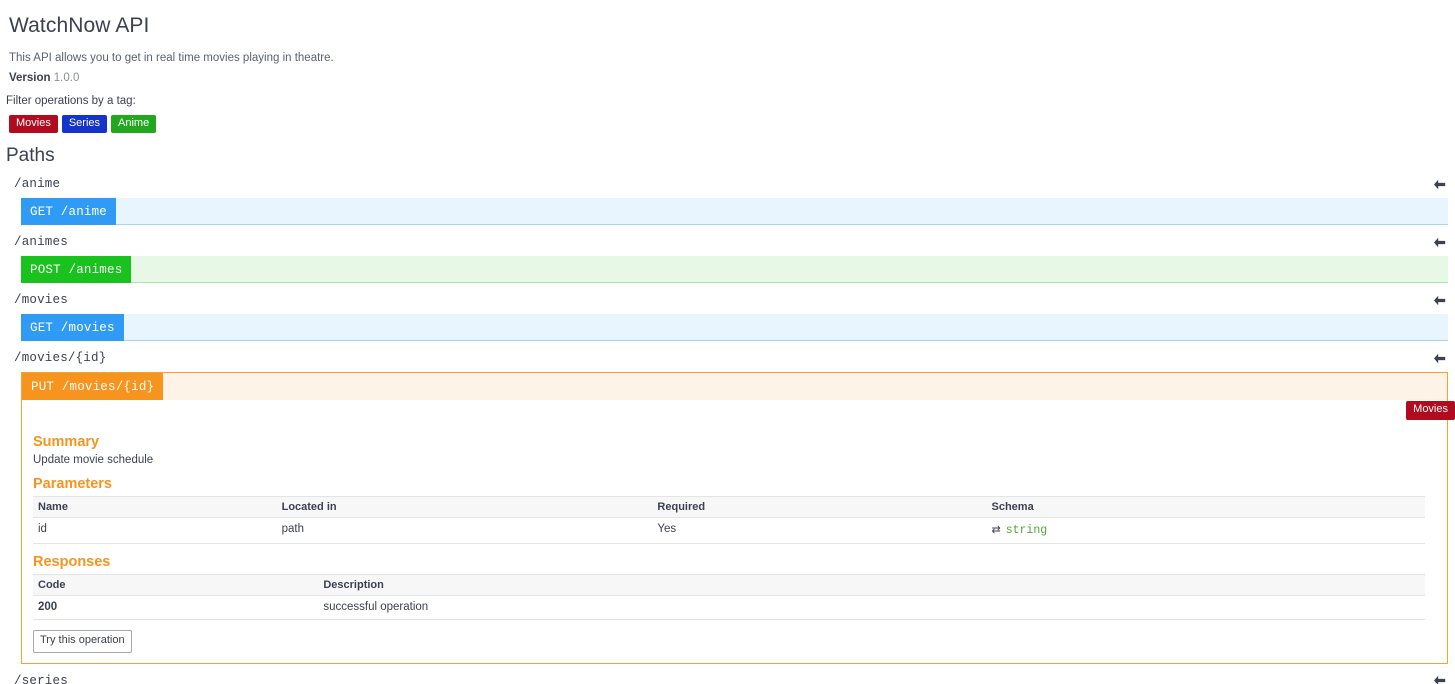  I want to click on path-group-animes: /animes POST /animes, so click(727, 254).